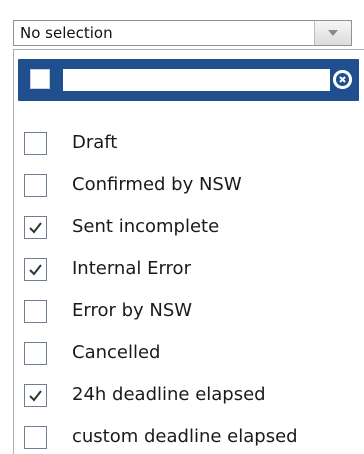  I want to click on option-cancelled: Cancelled, so click(189, 353).